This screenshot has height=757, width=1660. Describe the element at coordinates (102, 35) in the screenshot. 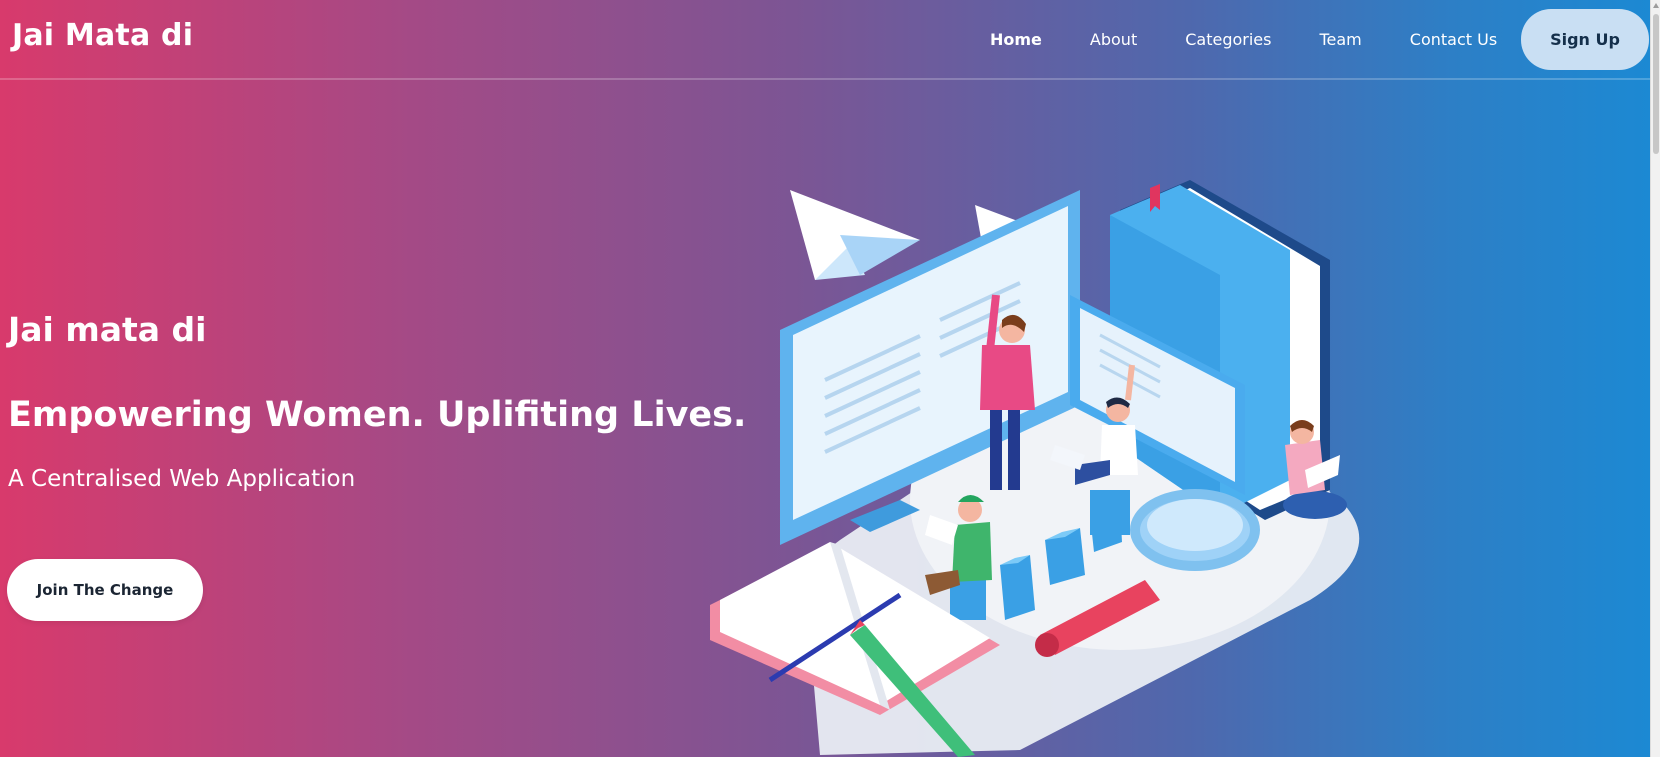

I see `brand-logo: Jai Mata di` at that location.